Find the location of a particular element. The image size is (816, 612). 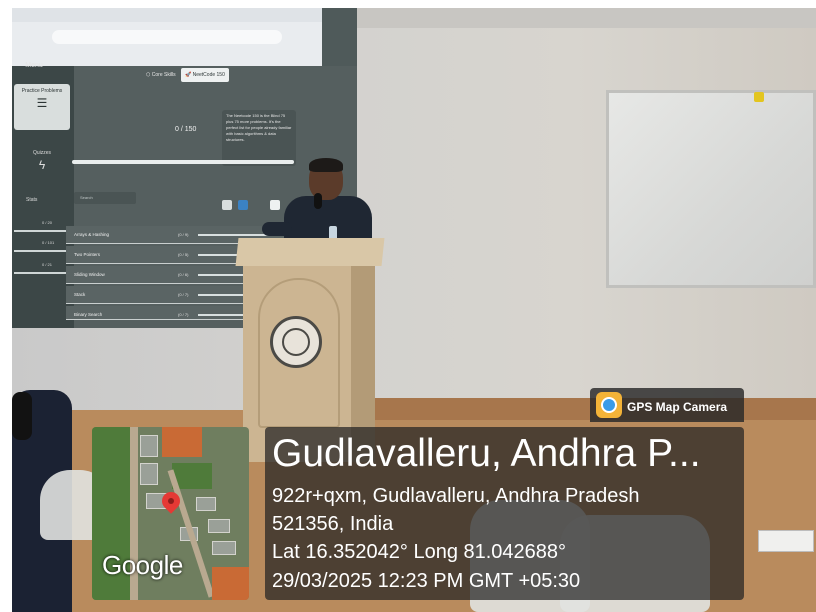

topic-count: (0 / 9) is located at coordinates (183, 234).